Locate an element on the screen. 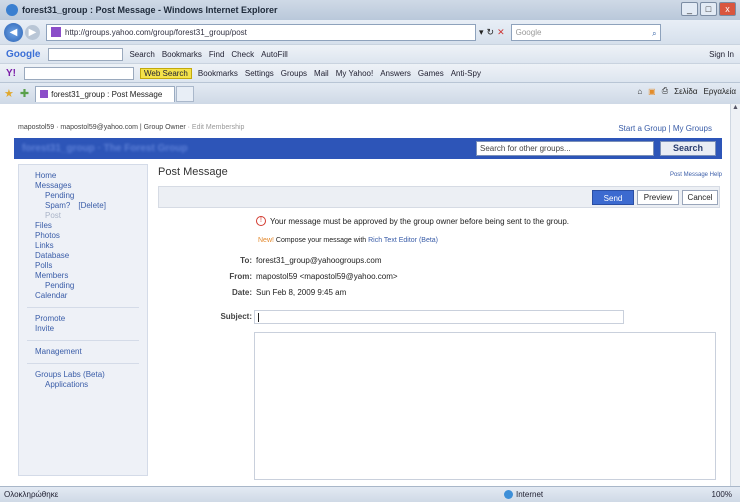 Image resolution: width=740 pixels, height=502 pixels. status-text: Ολοκληρώθηκε is located at coordinates (31, 494).